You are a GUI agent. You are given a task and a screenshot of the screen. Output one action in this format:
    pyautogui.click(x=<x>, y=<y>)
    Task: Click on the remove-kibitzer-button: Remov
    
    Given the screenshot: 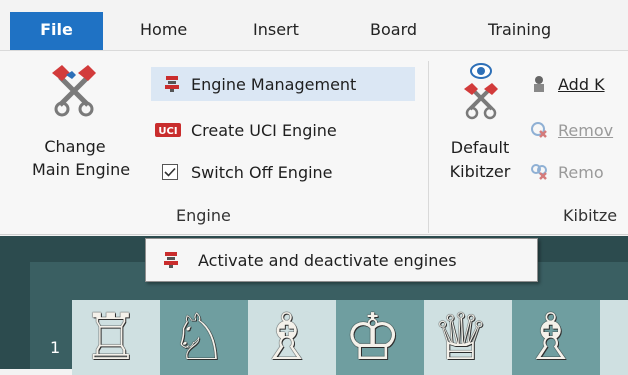 What is the action you would take?
    pyautogui.click(x=579, y=130)
    